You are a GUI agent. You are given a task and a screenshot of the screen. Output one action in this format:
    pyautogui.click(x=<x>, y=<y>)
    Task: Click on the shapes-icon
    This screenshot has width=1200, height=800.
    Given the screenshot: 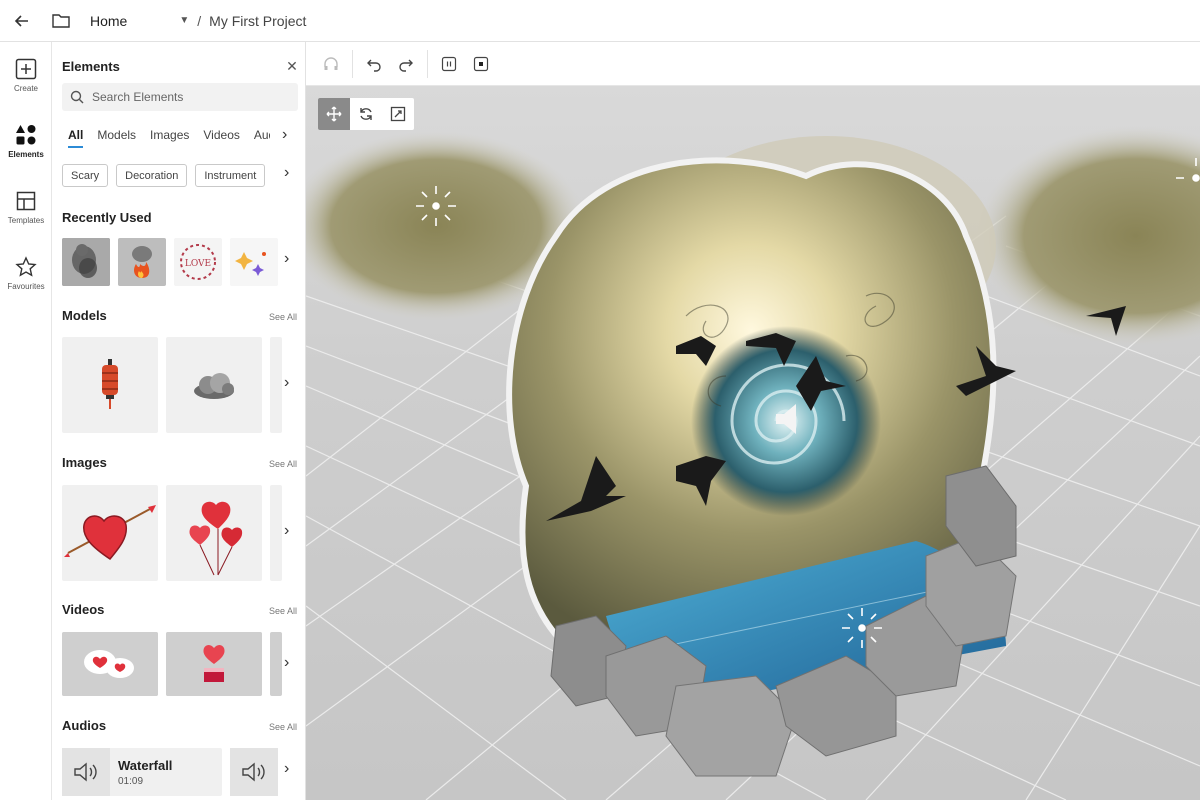 What is the action you would take?
    pyautogui.click(x=26, y=135)
    